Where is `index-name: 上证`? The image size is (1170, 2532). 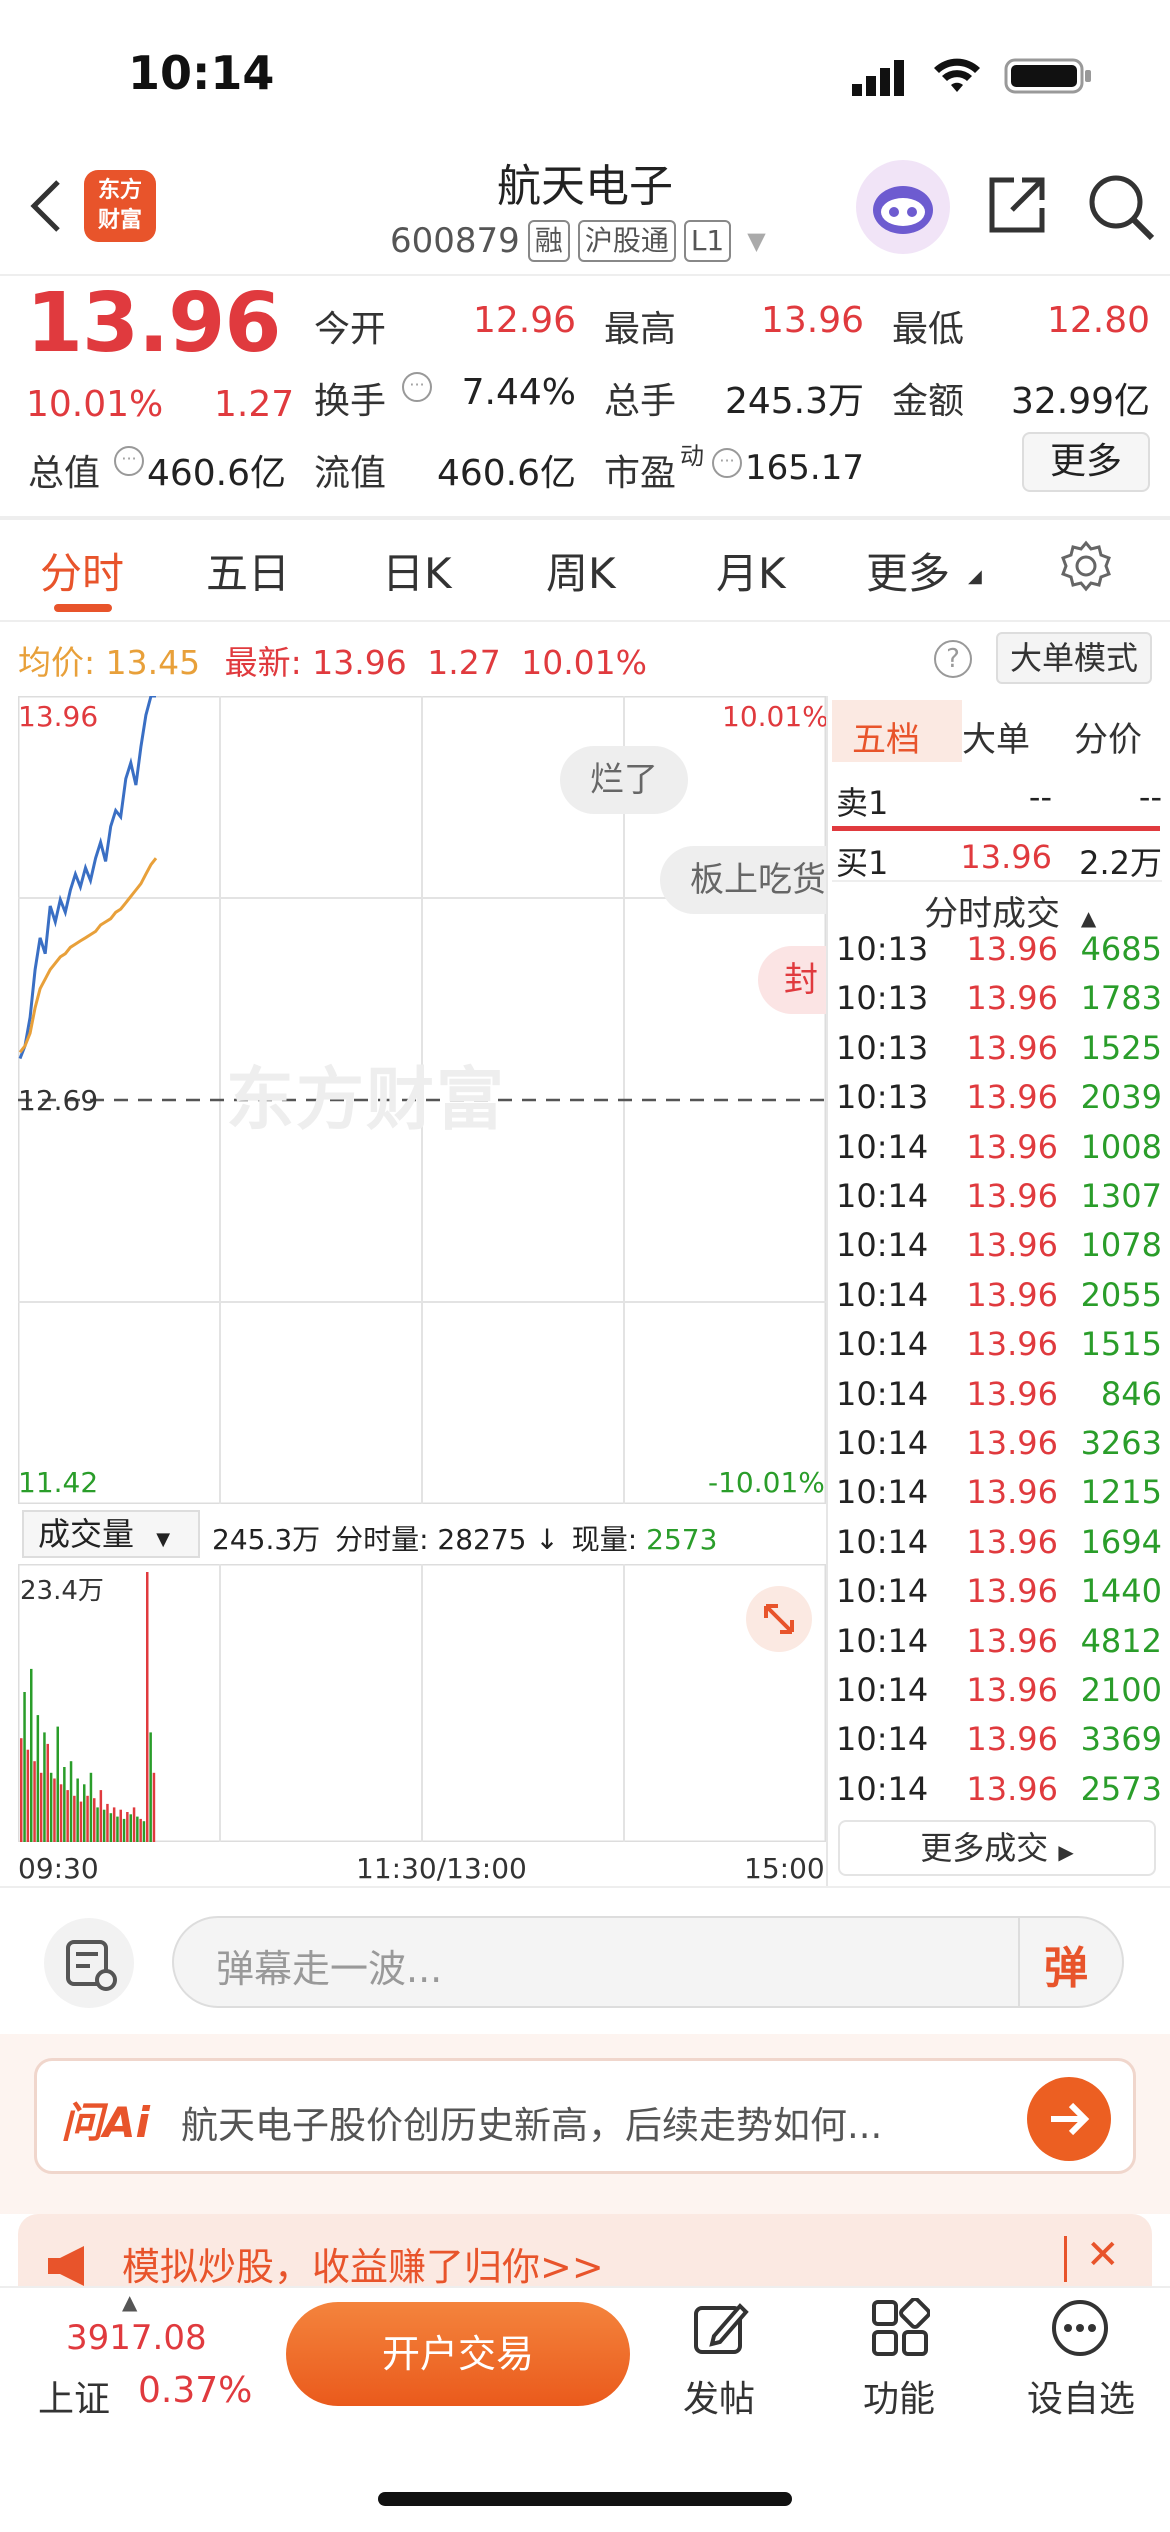
index-name: 上证 is located at coordinates (74, 2396).